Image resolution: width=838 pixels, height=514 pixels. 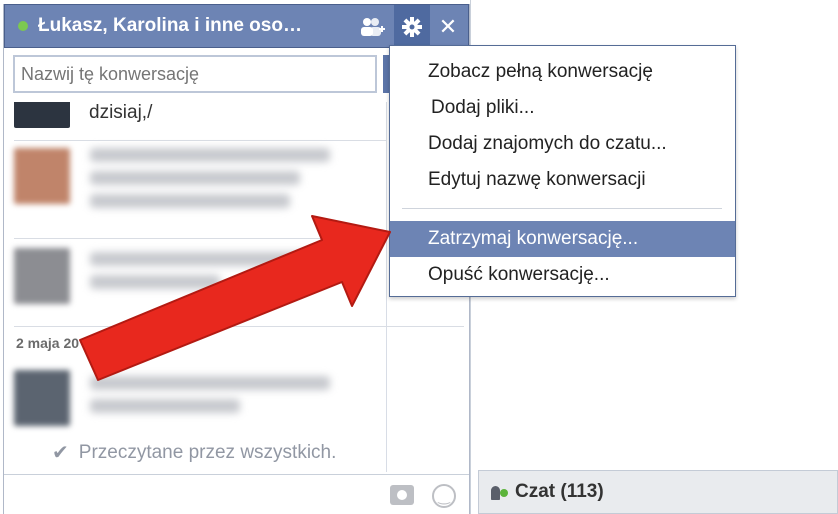 What do you see at coordinates (448, 27) in the screenshot?
I see `close-icon: ✕` at bounding box center [448, 27].